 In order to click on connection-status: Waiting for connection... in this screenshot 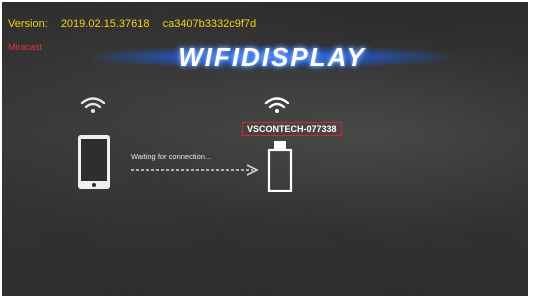, I will do `click(171, 156)`.